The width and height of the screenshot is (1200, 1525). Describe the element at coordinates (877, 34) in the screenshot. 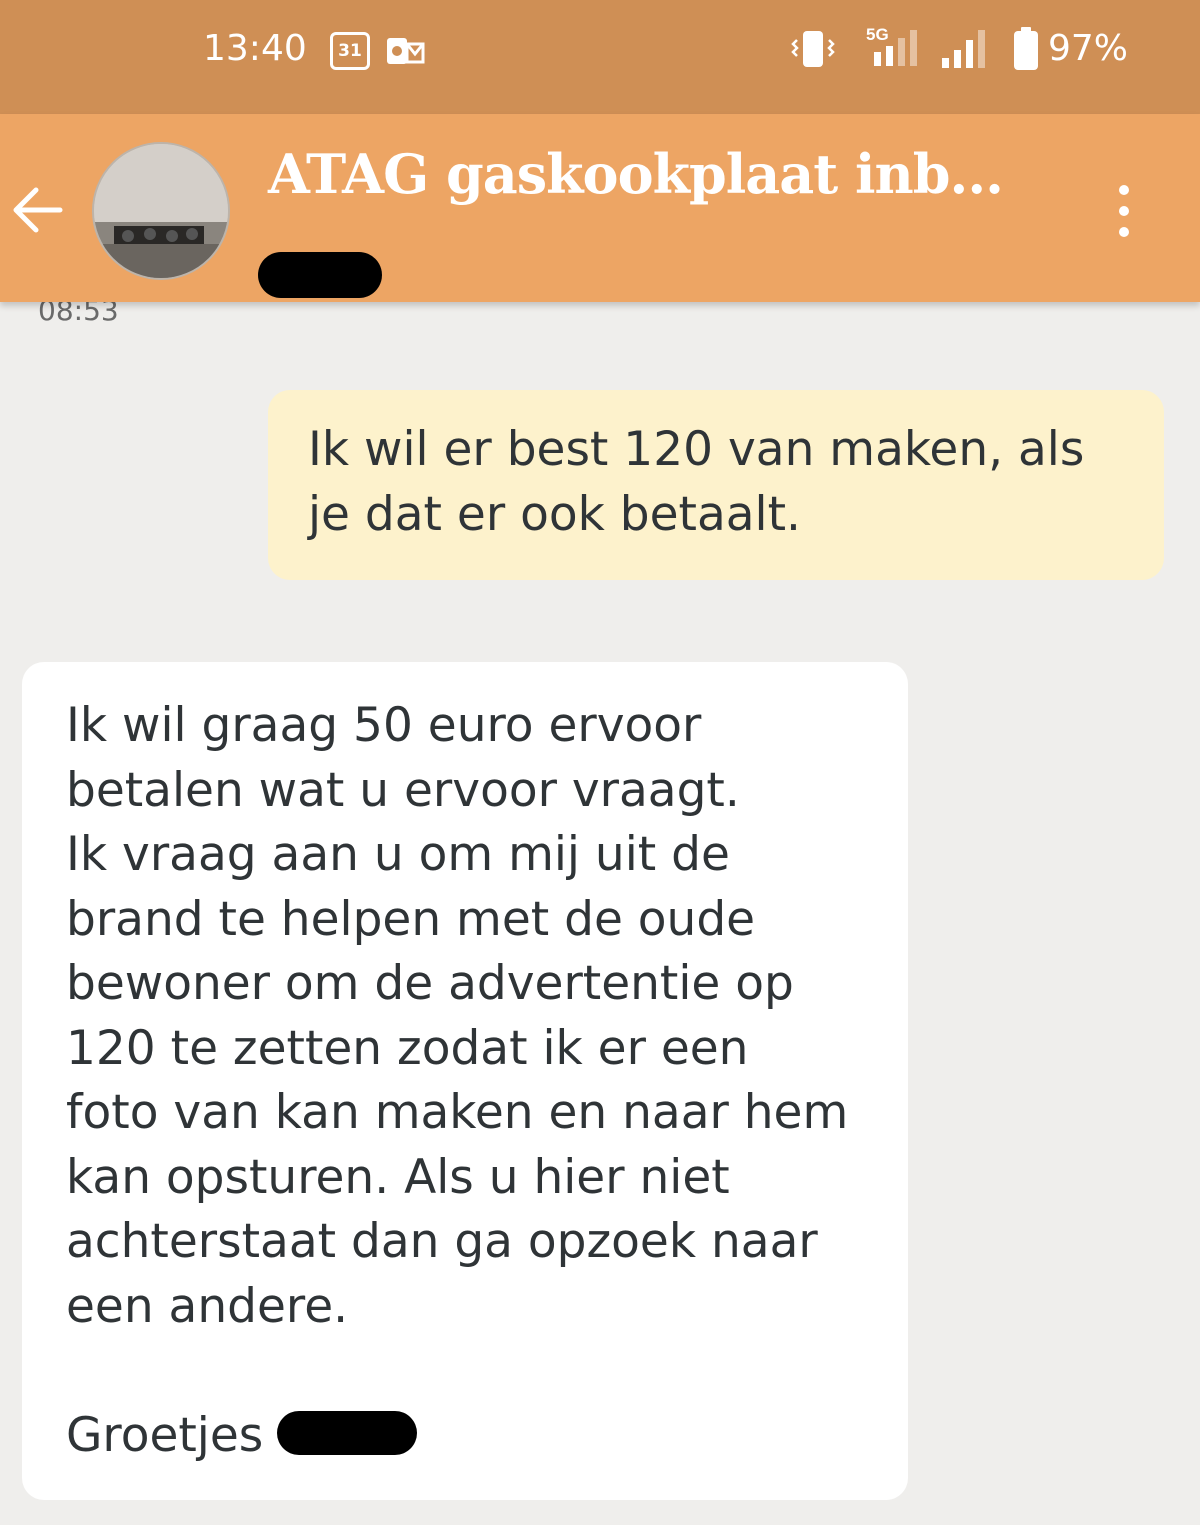

I see `network-type-label: 5G` at that location.